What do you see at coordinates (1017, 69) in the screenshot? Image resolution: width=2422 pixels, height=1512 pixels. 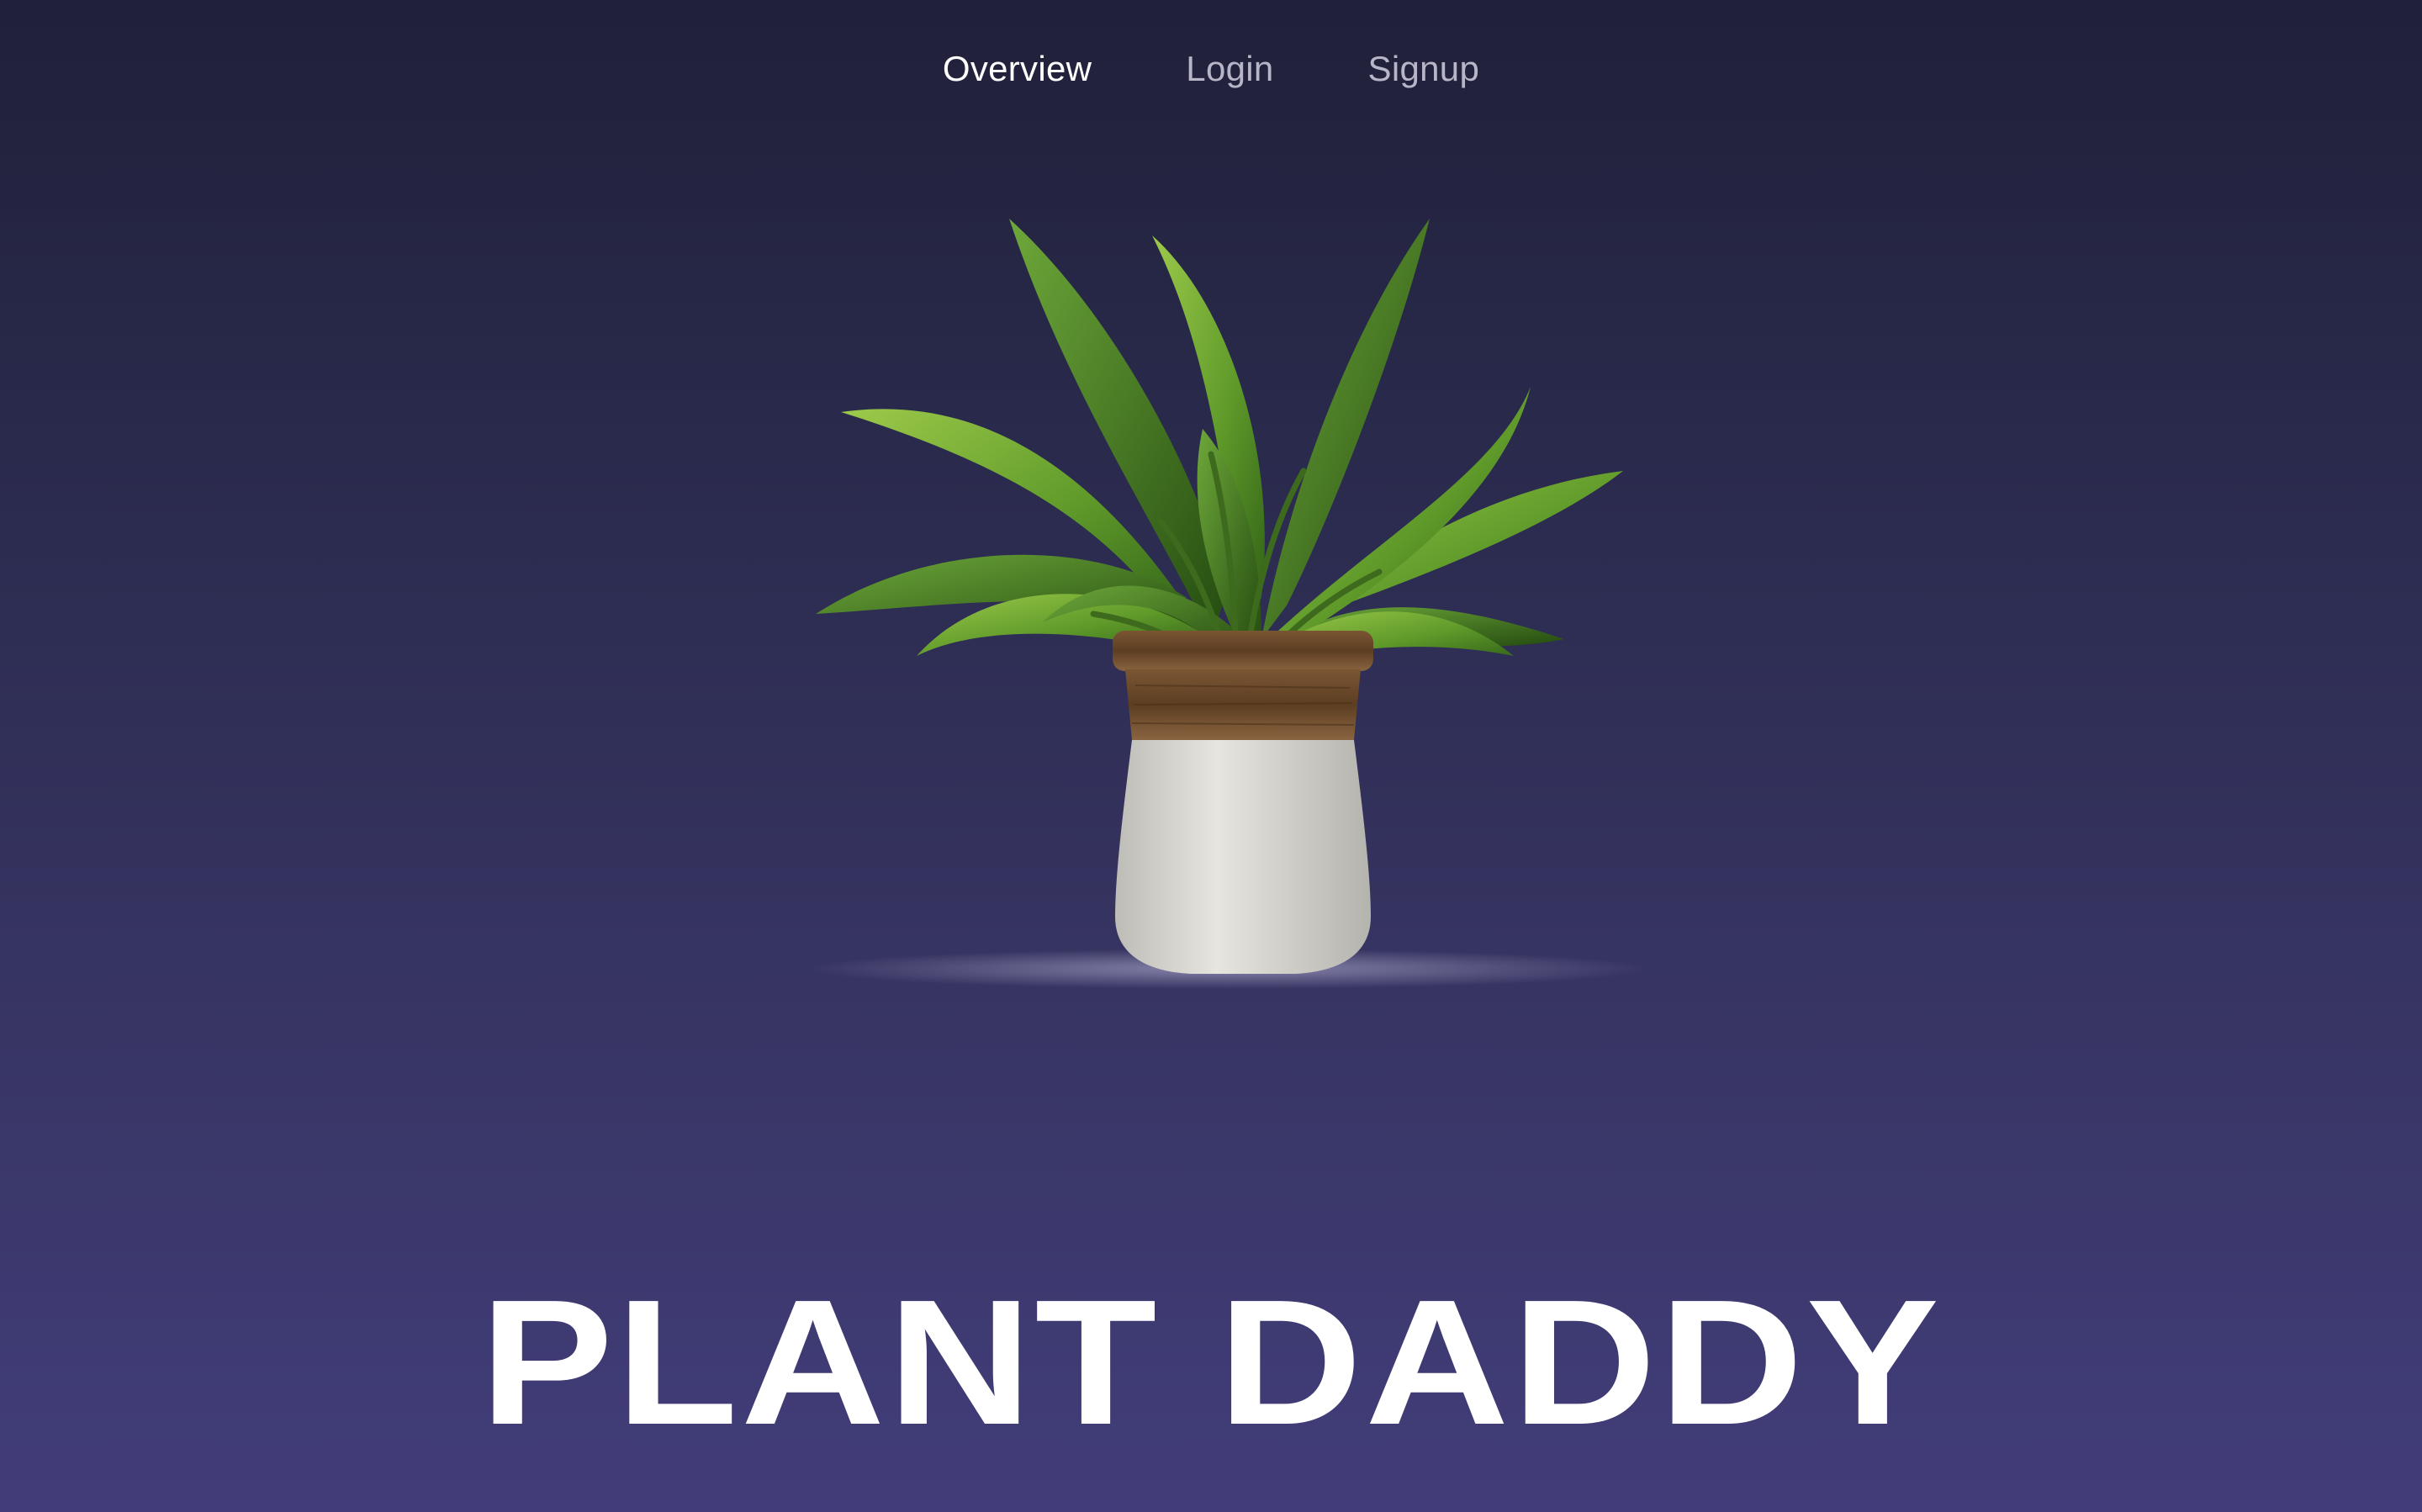 I see `nav-overview-link: Overview` at bounding box center [1017, 69].